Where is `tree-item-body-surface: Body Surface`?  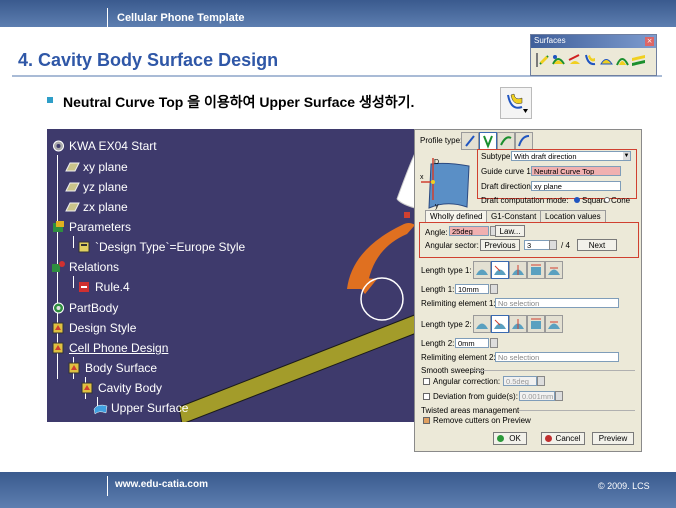
tree-item-body-surface: Body Surface is located at coordinates (112, 368).